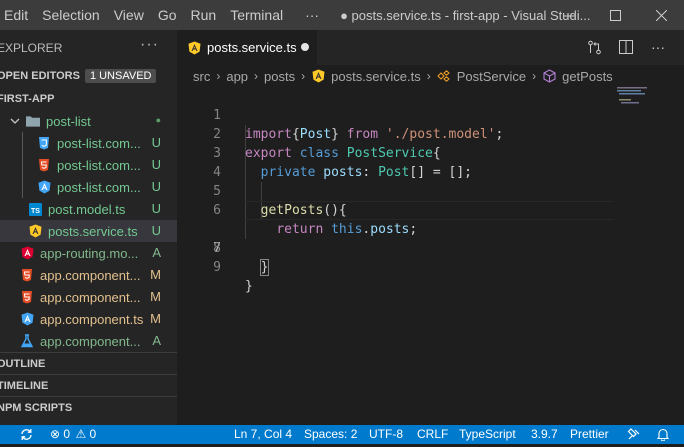  What do you see at coordinates (27, 319) in the screenshot?
I see `angular-ts-file-icon` at bounding box center [27, 319].